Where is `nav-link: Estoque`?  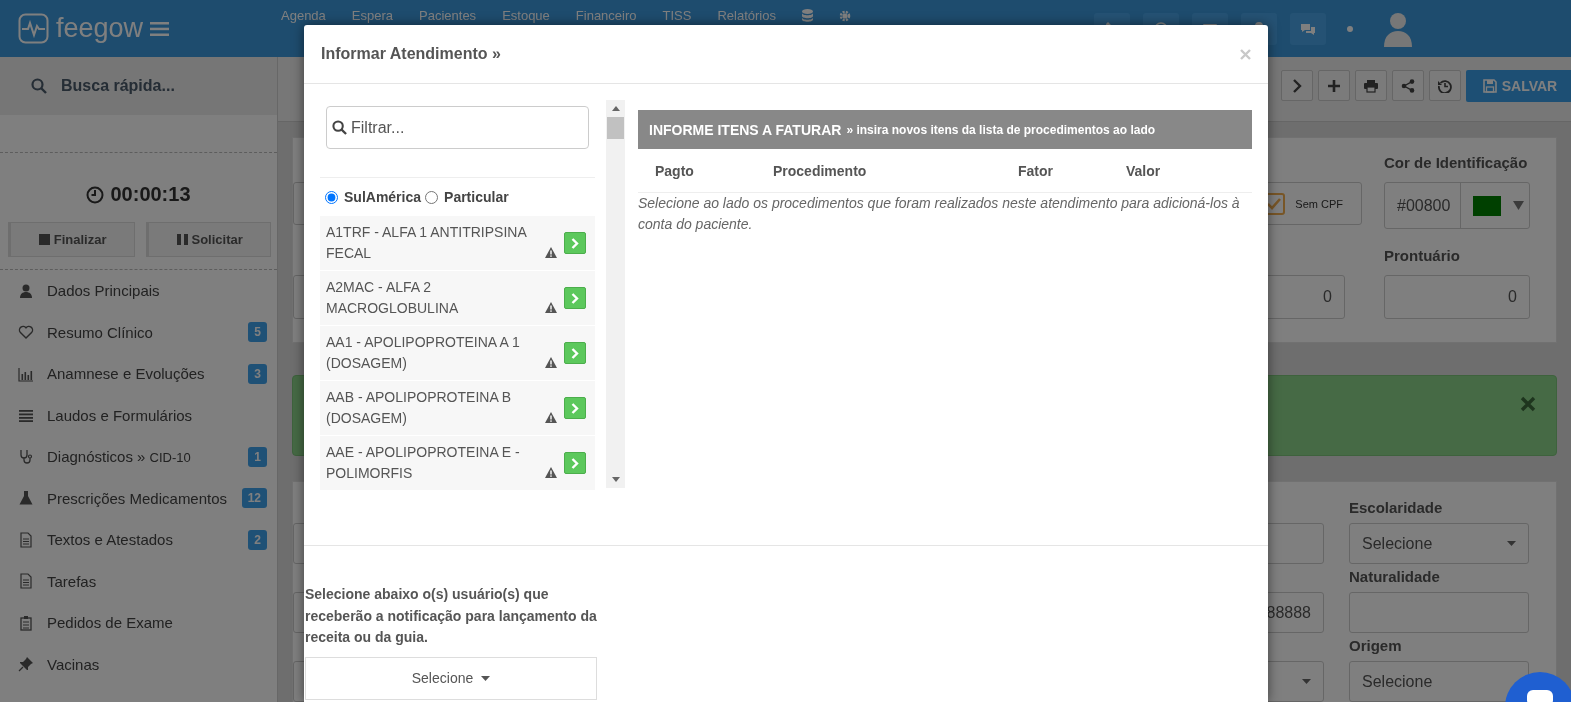
nav-link: Estoque is located at coordinates (526, 15).